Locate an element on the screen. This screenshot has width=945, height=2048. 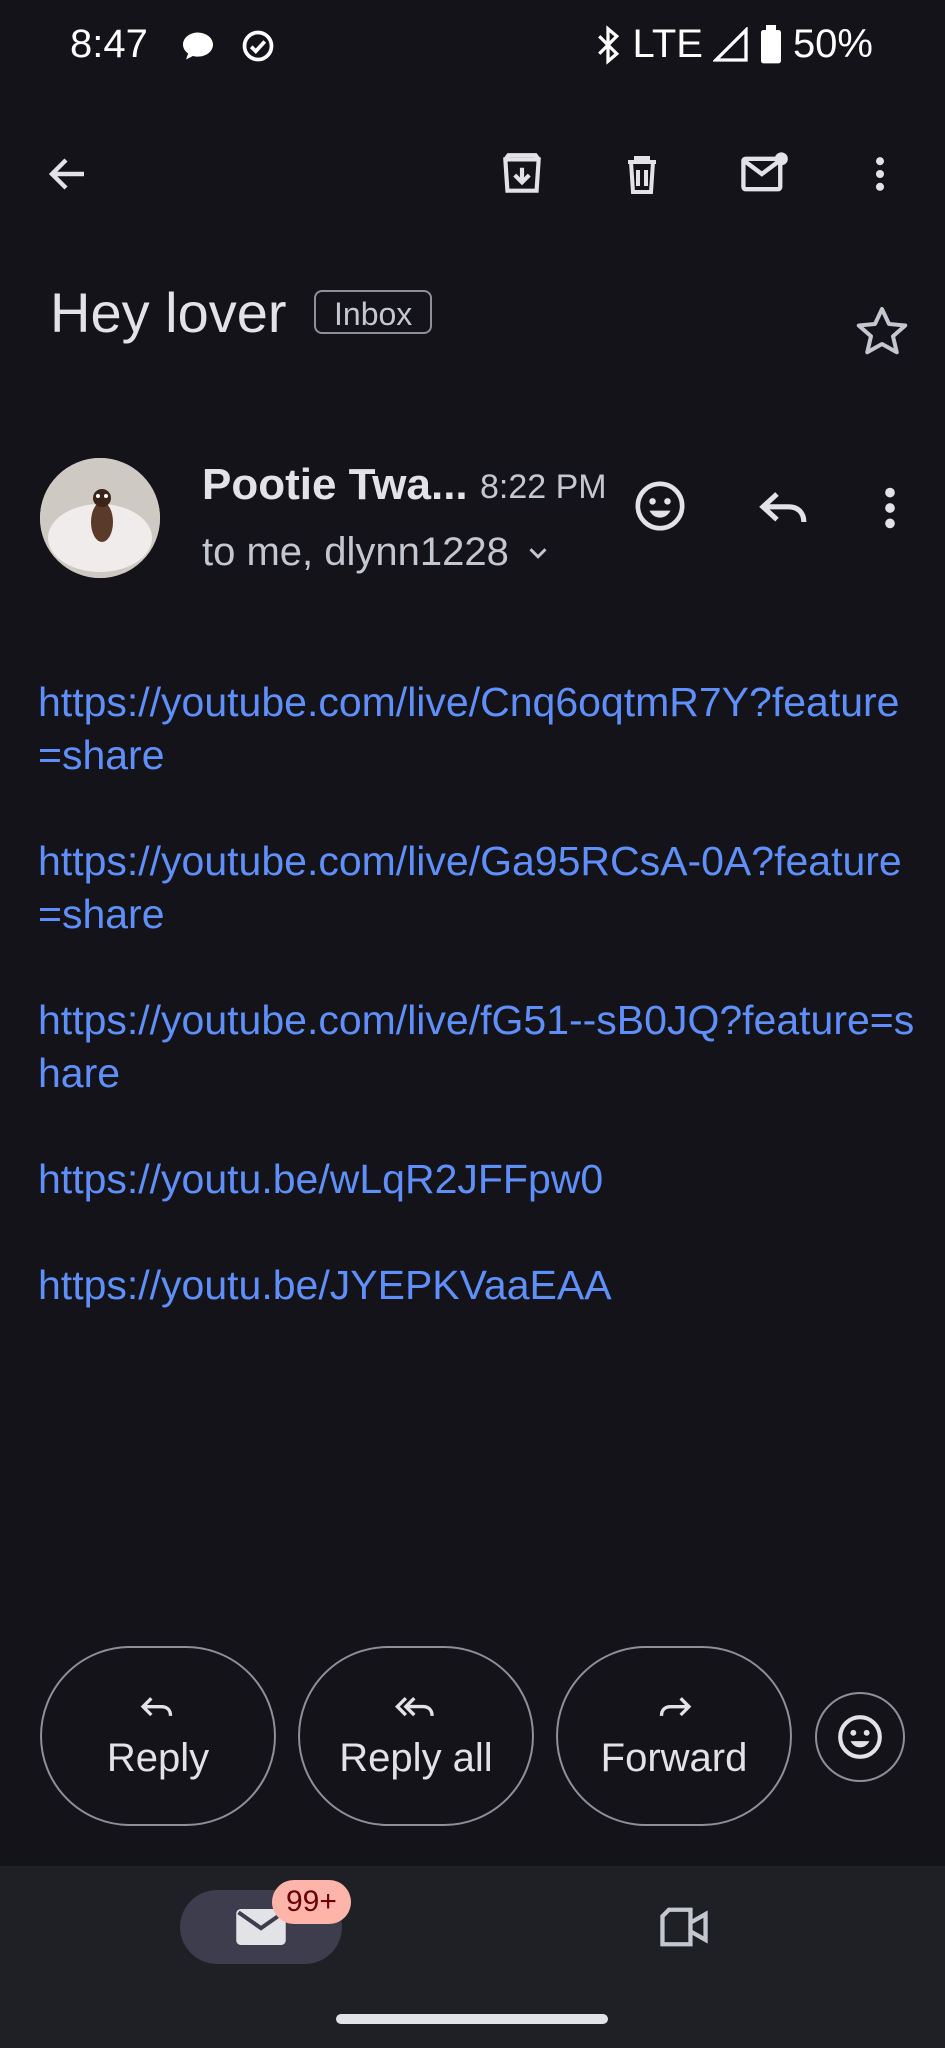
emoji-react-button is located at coordinates (860, 1737).